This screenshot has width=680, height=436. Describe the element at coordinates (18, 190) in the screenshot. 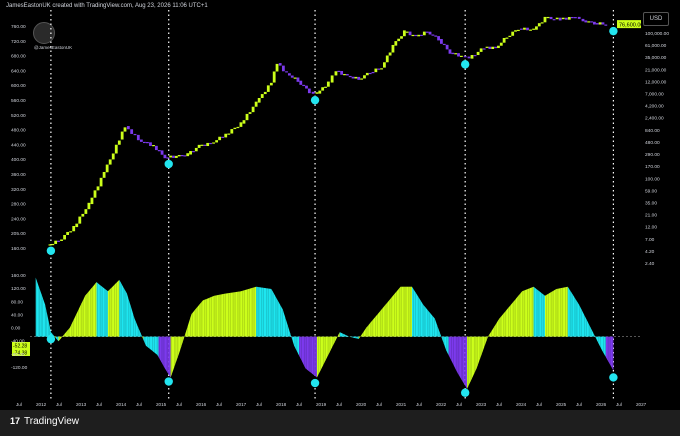

I see `left-price-tick: 320.00` at that location.